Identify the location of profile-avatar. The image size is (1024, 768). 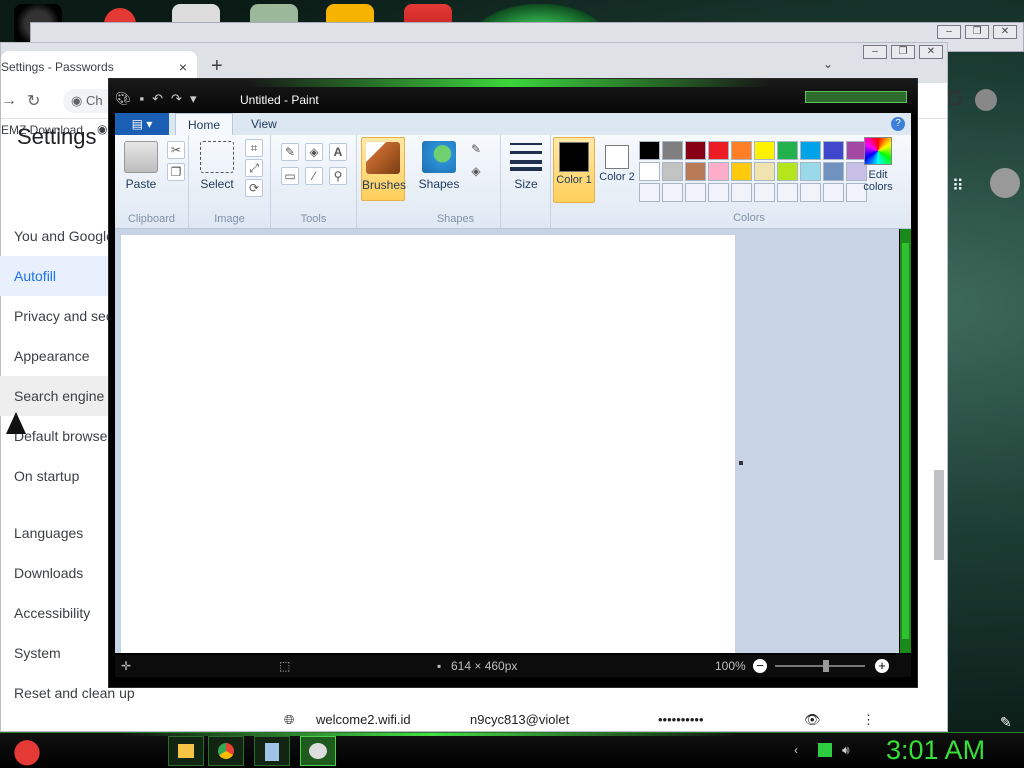
(986, 100).